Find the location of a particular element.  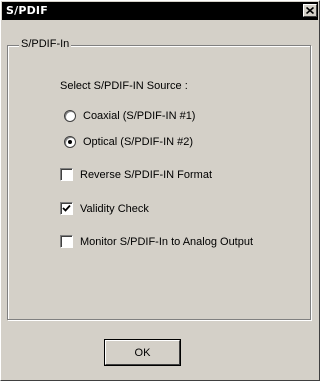

title-bar: S/PDIF is located at coordinates (160, 11).